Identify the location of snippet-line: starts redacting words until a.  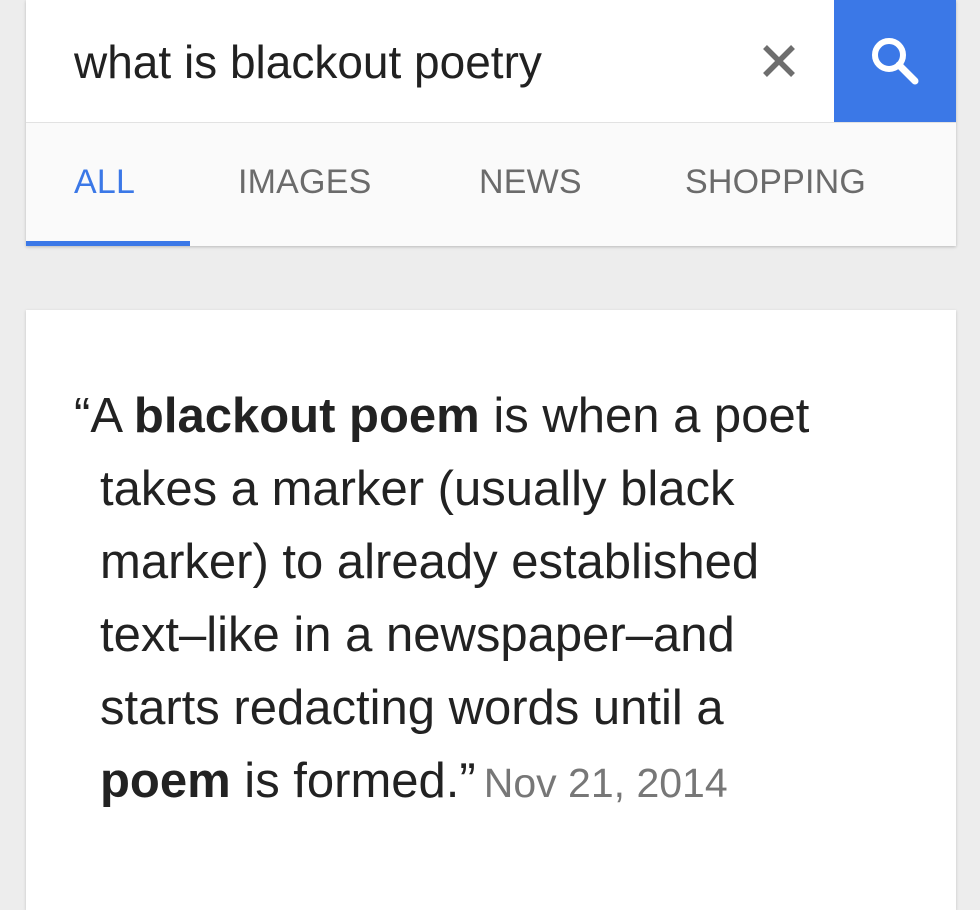
(412, 708).